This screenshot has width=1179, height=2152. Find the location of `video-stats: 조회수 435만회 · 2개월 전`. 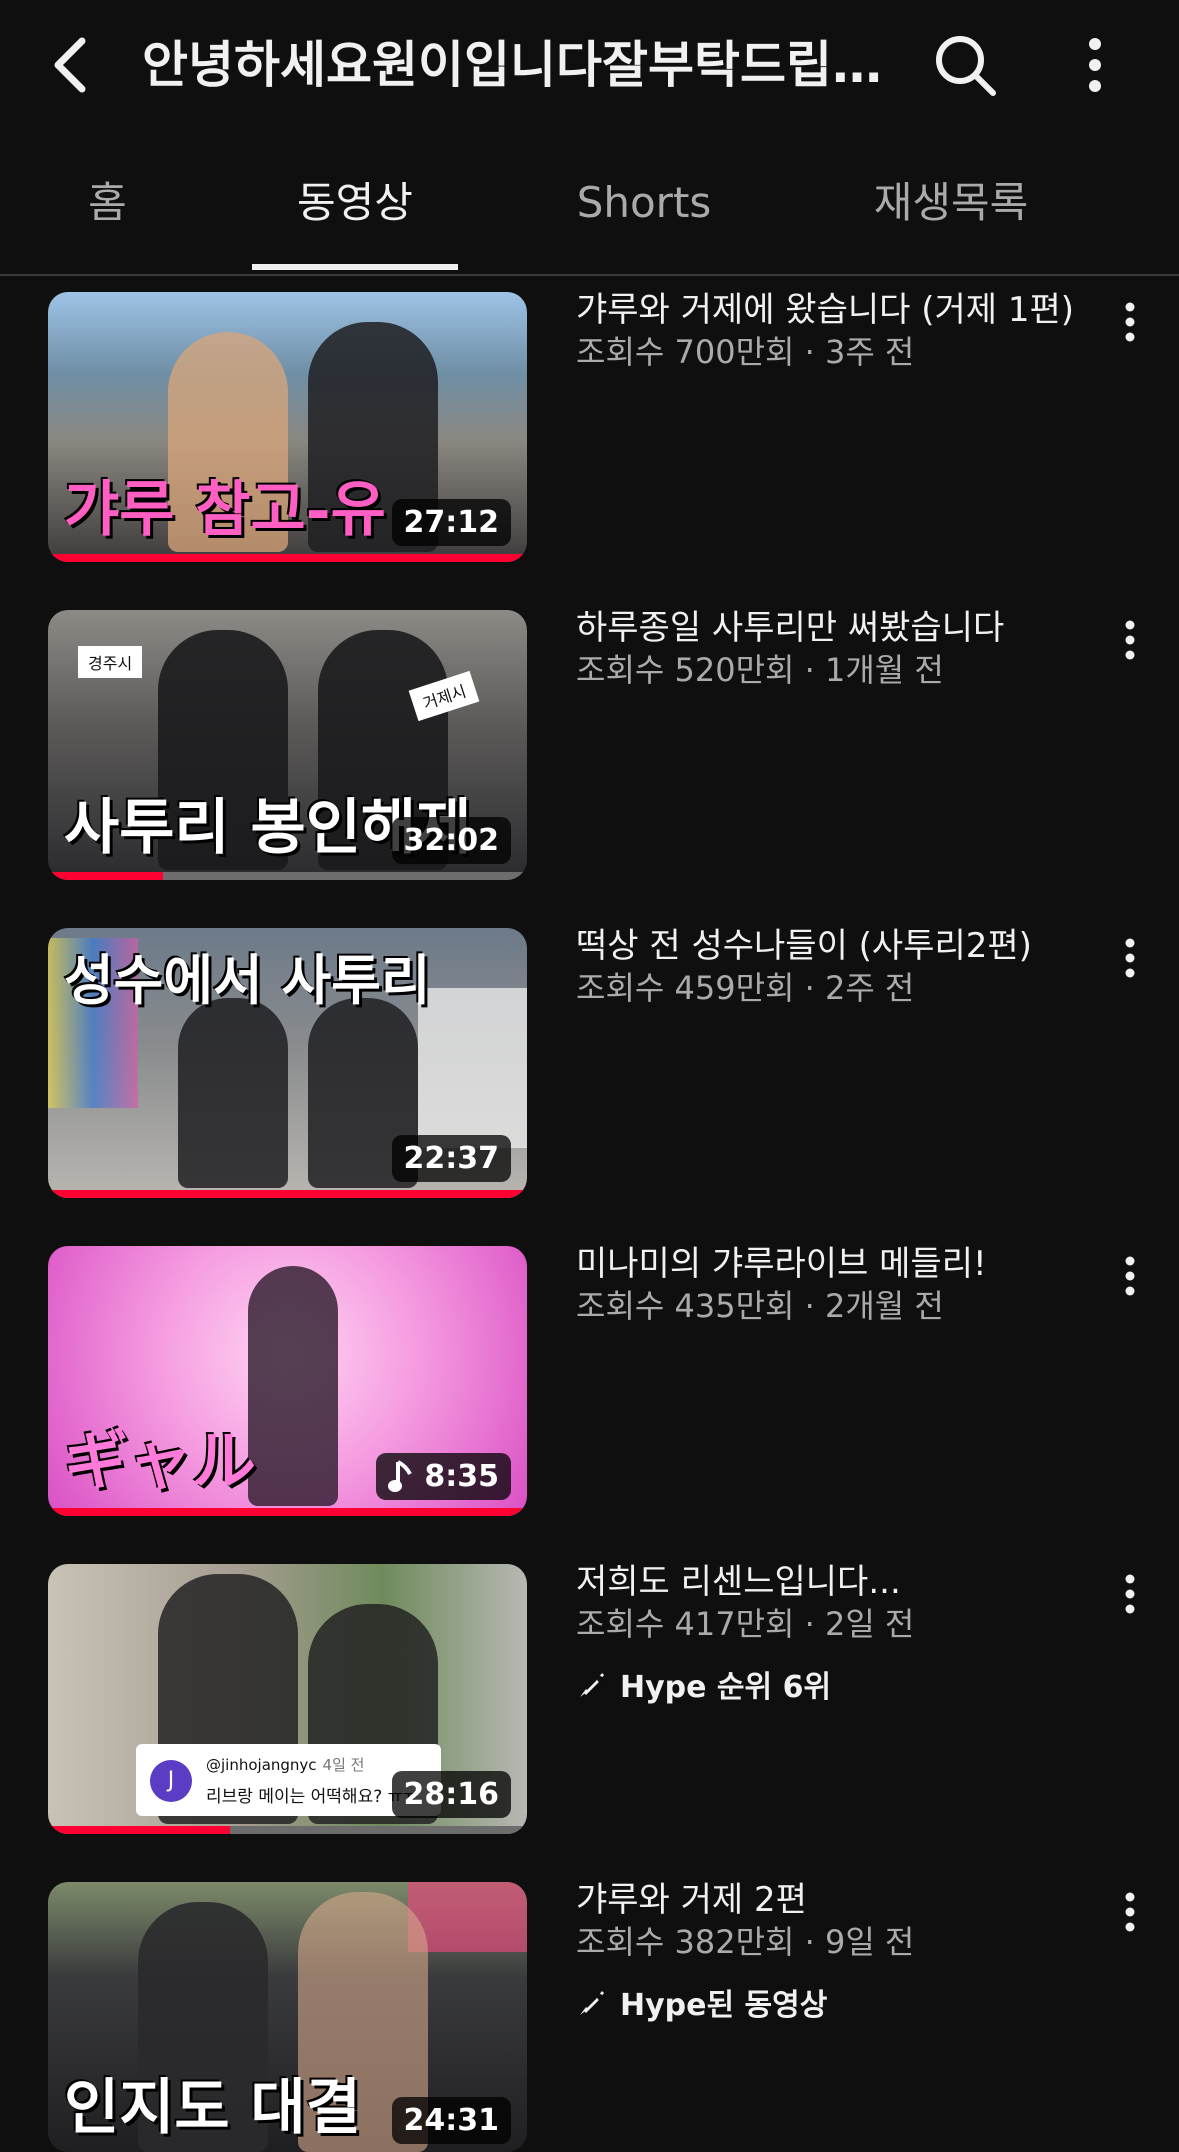

video-stats: 조회수 435만회 · 2개월 전 is located at coordinates (760, 1306).